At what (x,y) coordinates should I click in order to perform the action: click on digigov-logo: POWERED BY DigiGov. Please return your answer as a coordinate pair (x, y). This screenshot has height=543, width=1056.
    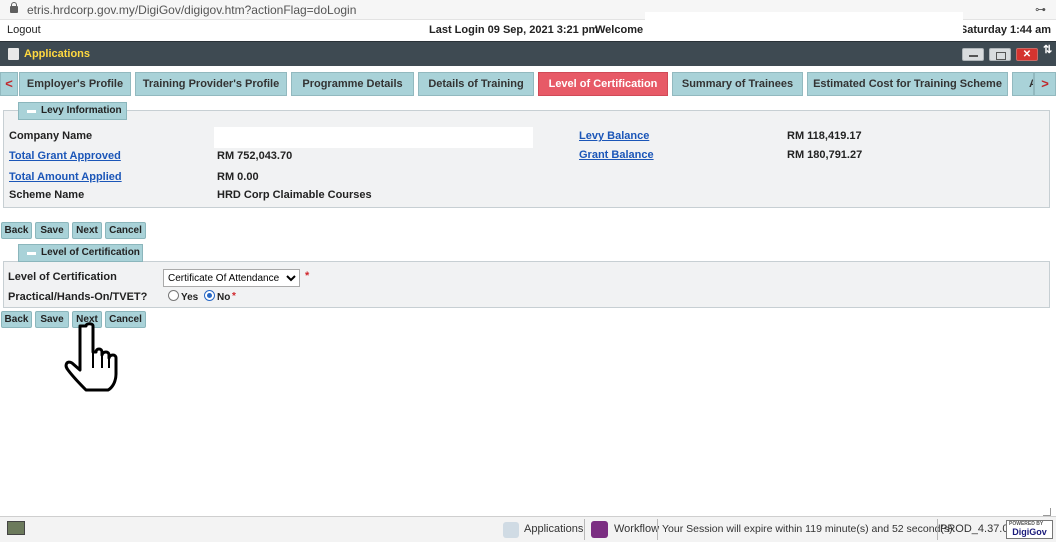
    Looking at the image, I should click on (1029, 529).